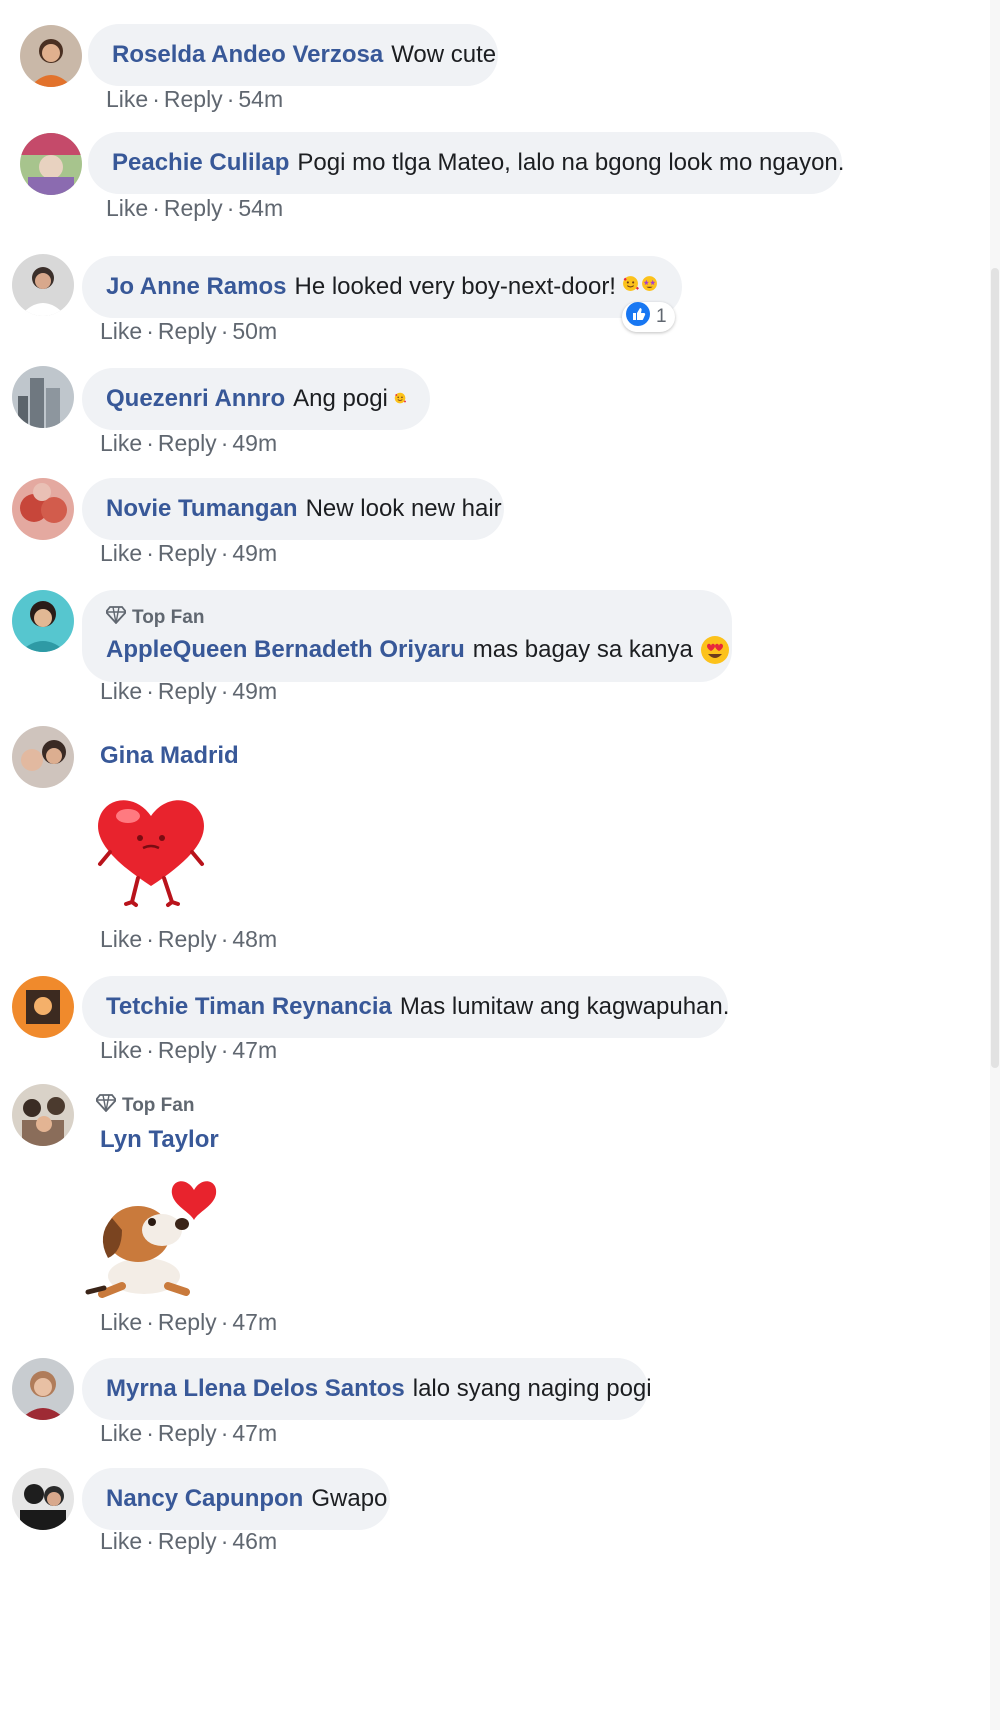  I want to click on star-struck-emoji, so click(649, 287).